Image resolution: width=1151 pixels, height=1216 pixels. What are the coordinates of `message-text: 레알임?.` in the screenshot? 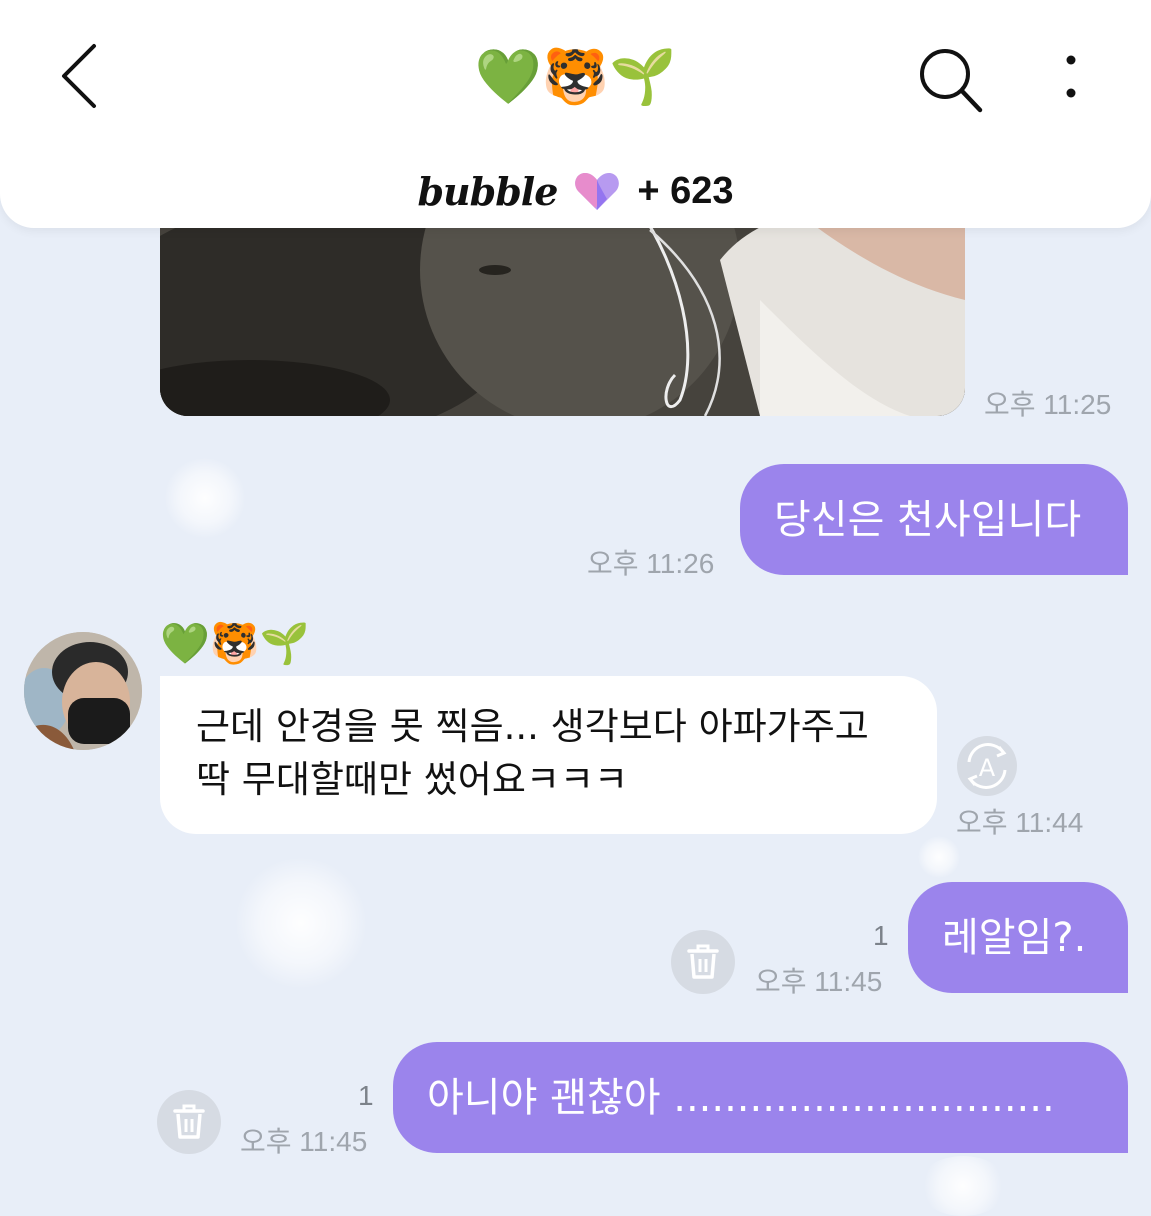 It's located at (1014, 937).